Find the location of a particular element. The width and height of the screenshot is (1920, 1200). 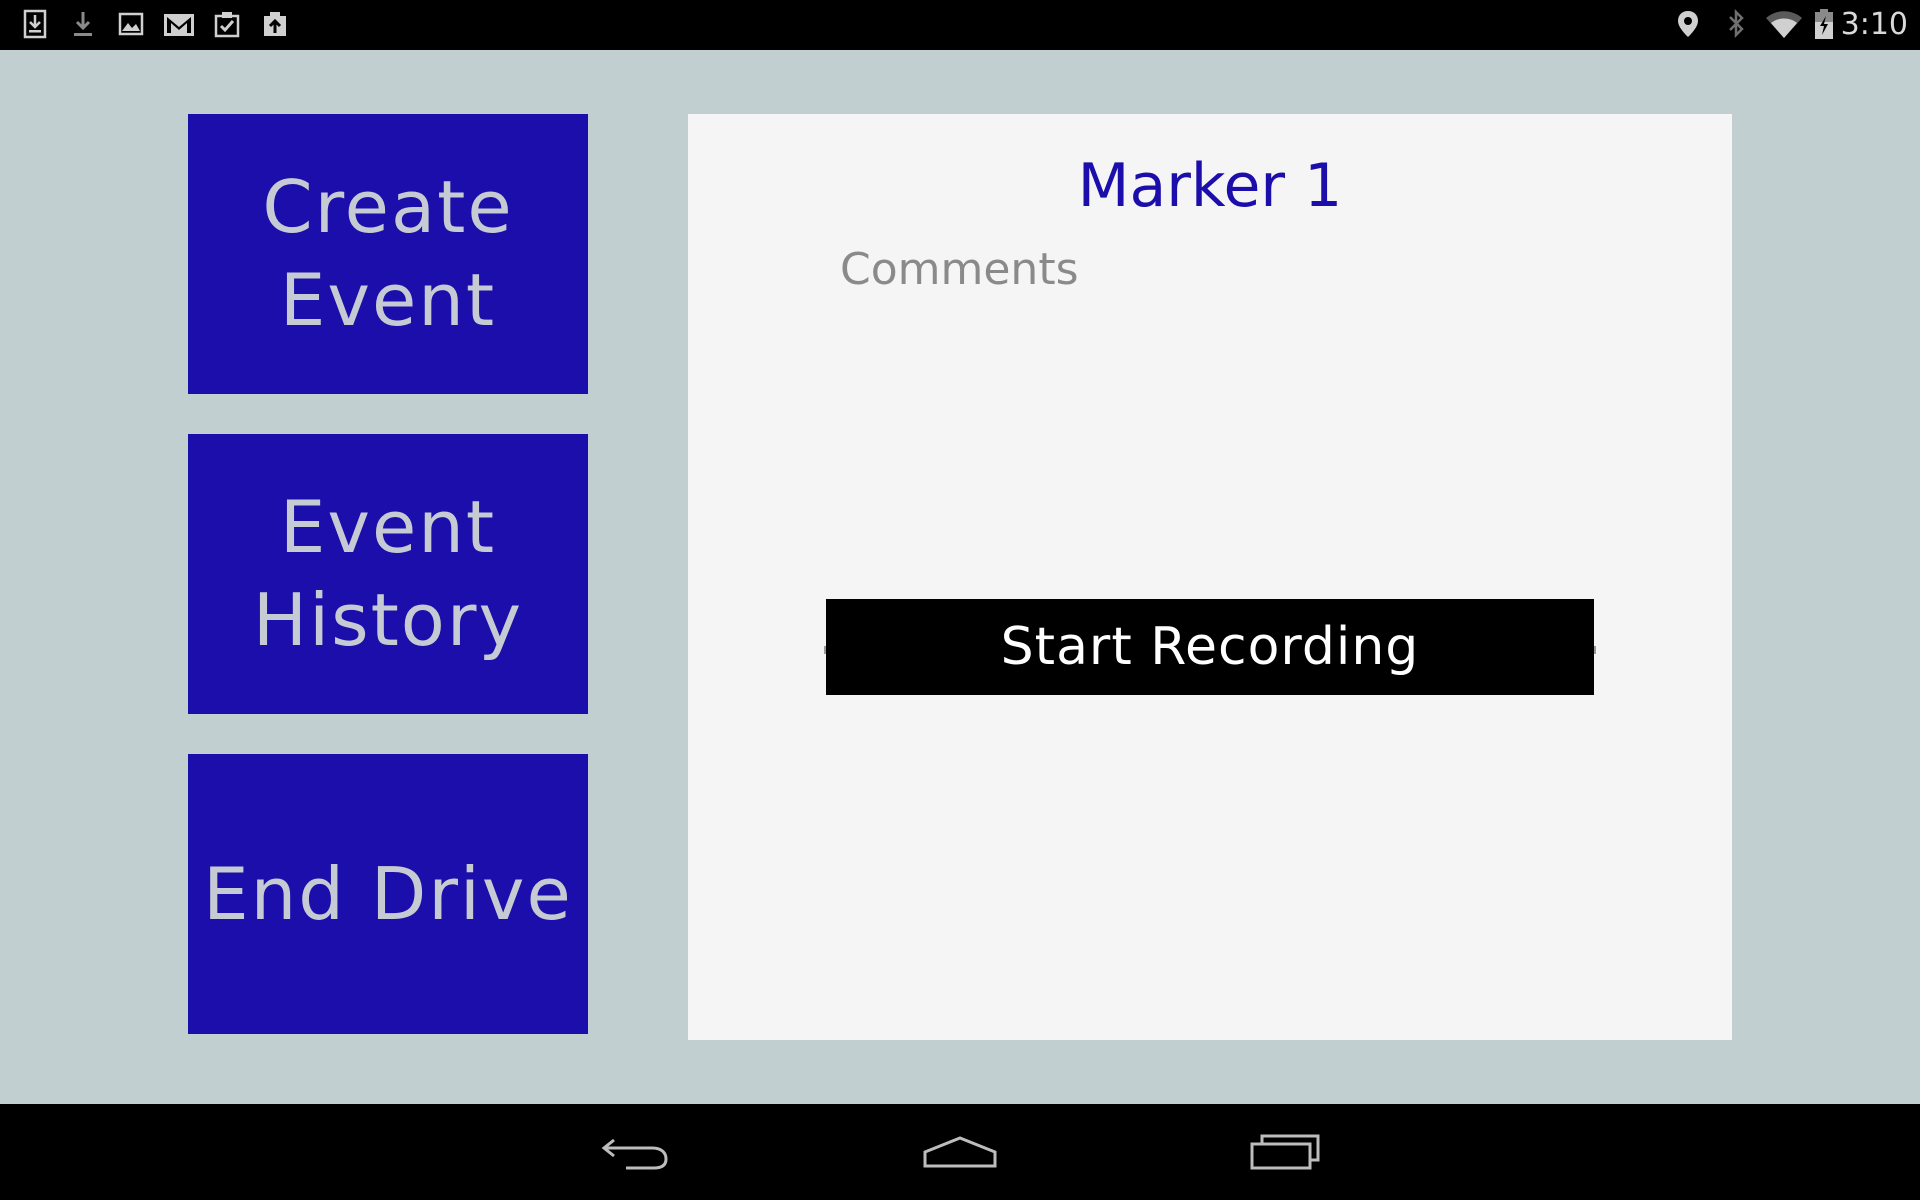

download-box-icon is located at coordinates (35, 24).